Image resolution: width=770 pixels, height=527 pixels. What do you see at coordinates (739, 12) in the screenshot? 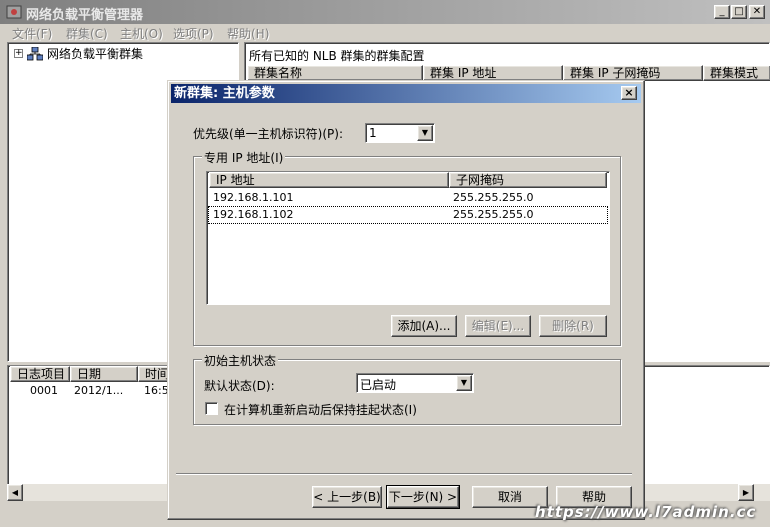
I see `maximize-button: □` at bounding box center [739, 12].